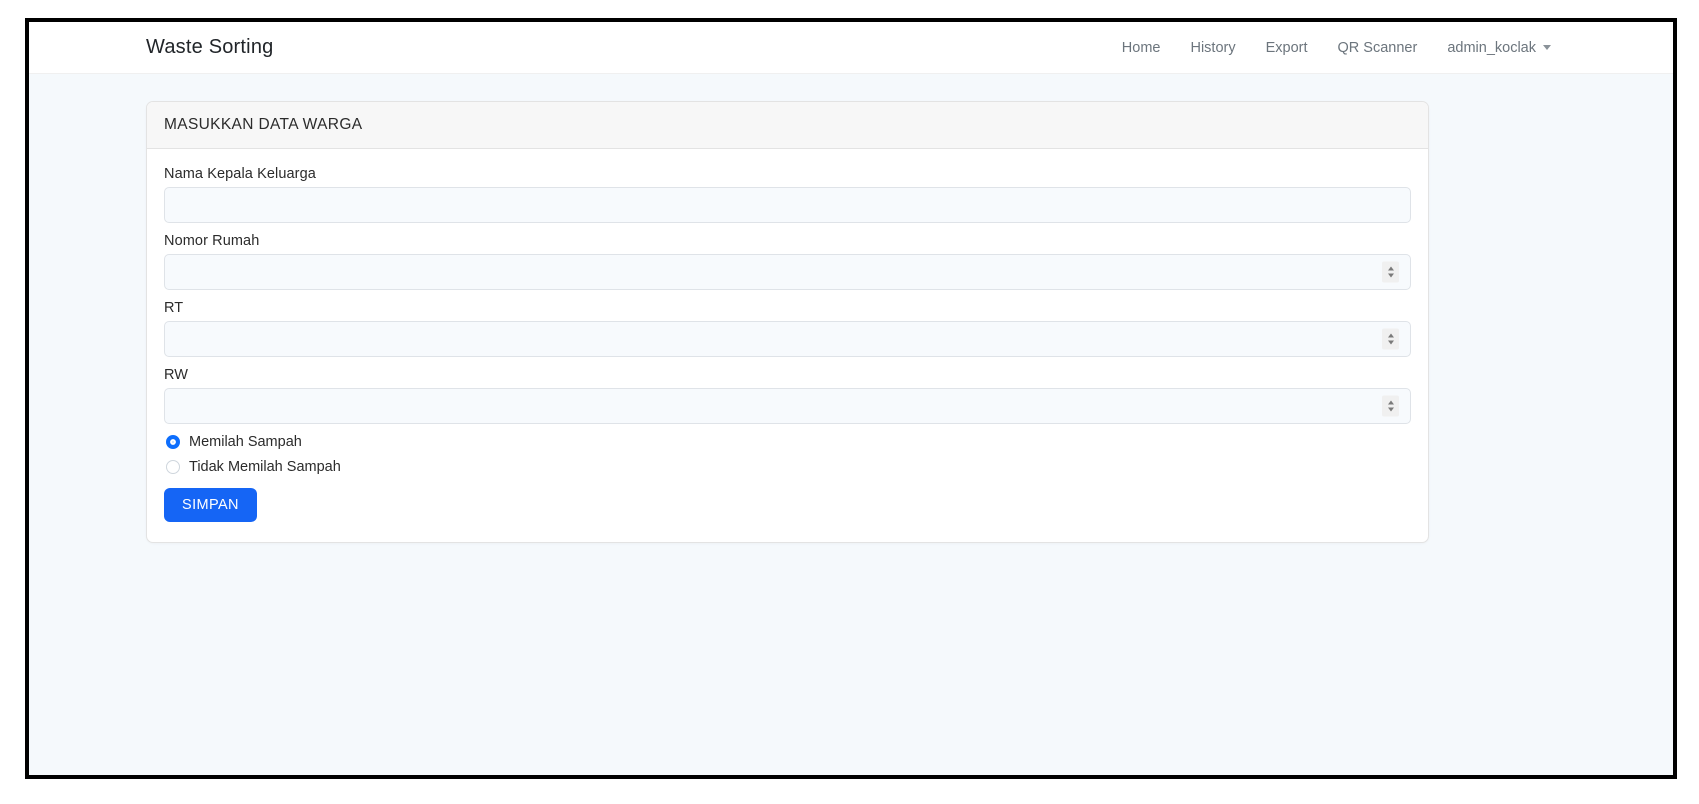 The image size is (1699, 804). I want to click on field-nama-kepala-keluarga: Nama Kepala Keluarga, so click(787, 194).